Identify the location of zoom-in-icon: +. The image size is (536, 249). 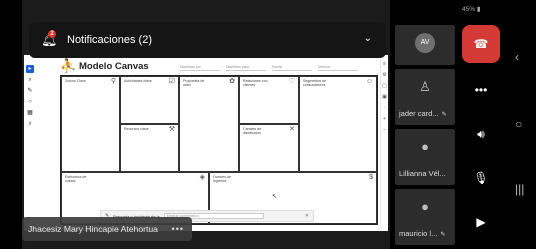
(385, 119).